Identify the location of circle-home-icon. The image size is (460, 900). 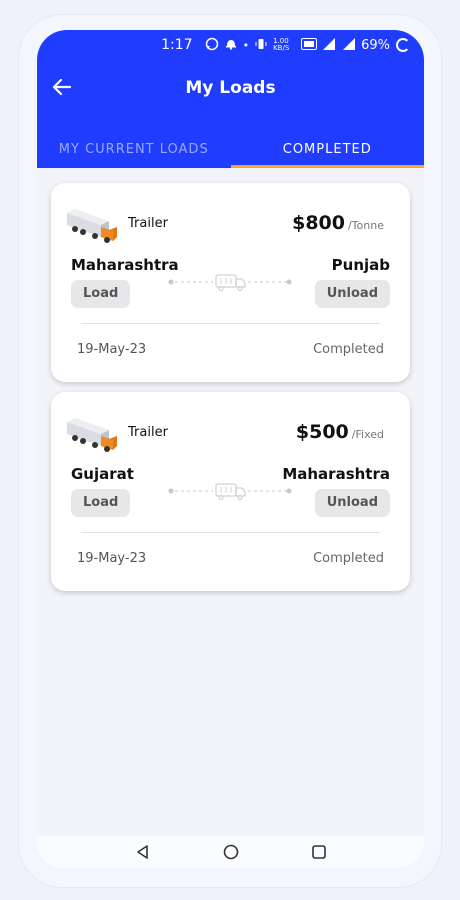
(230, 852).